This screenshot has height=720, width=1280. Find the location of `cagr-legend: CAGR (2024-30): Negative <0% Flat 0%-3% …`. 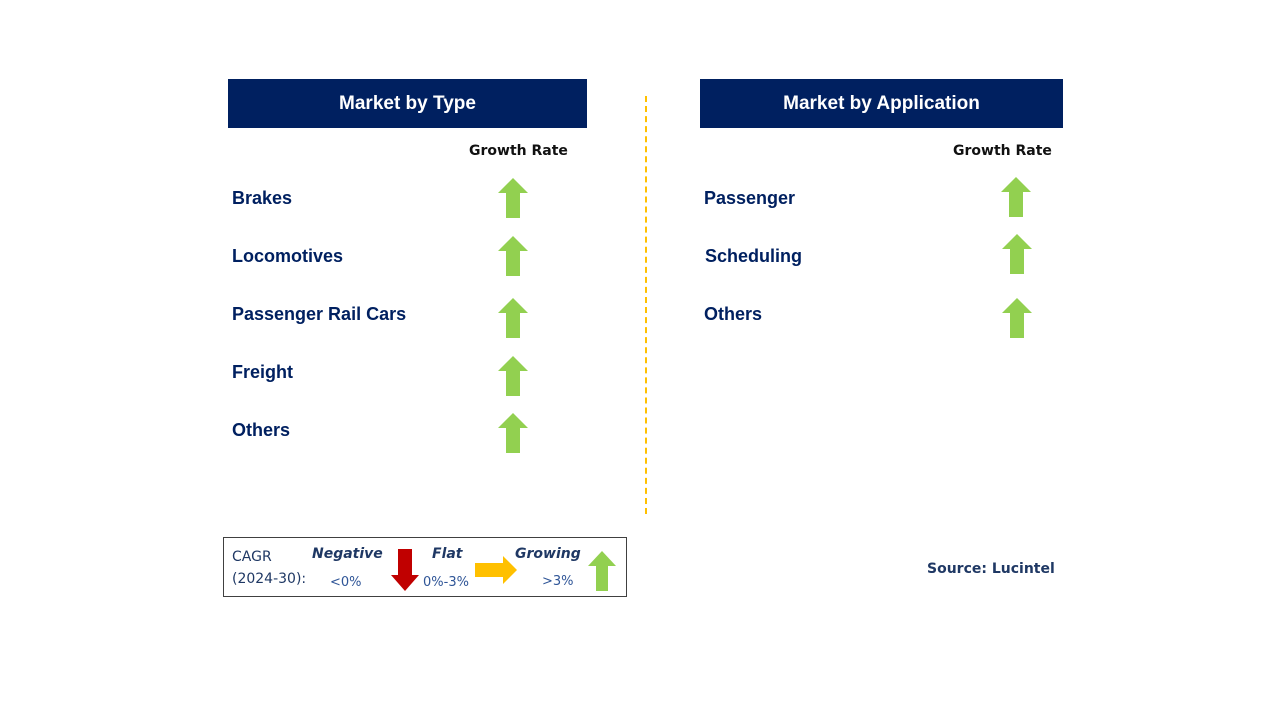

cagr-legend: CAGR (2024-30): Negative <0% Flat 0%-3% … is located at coordinates (425, 567).